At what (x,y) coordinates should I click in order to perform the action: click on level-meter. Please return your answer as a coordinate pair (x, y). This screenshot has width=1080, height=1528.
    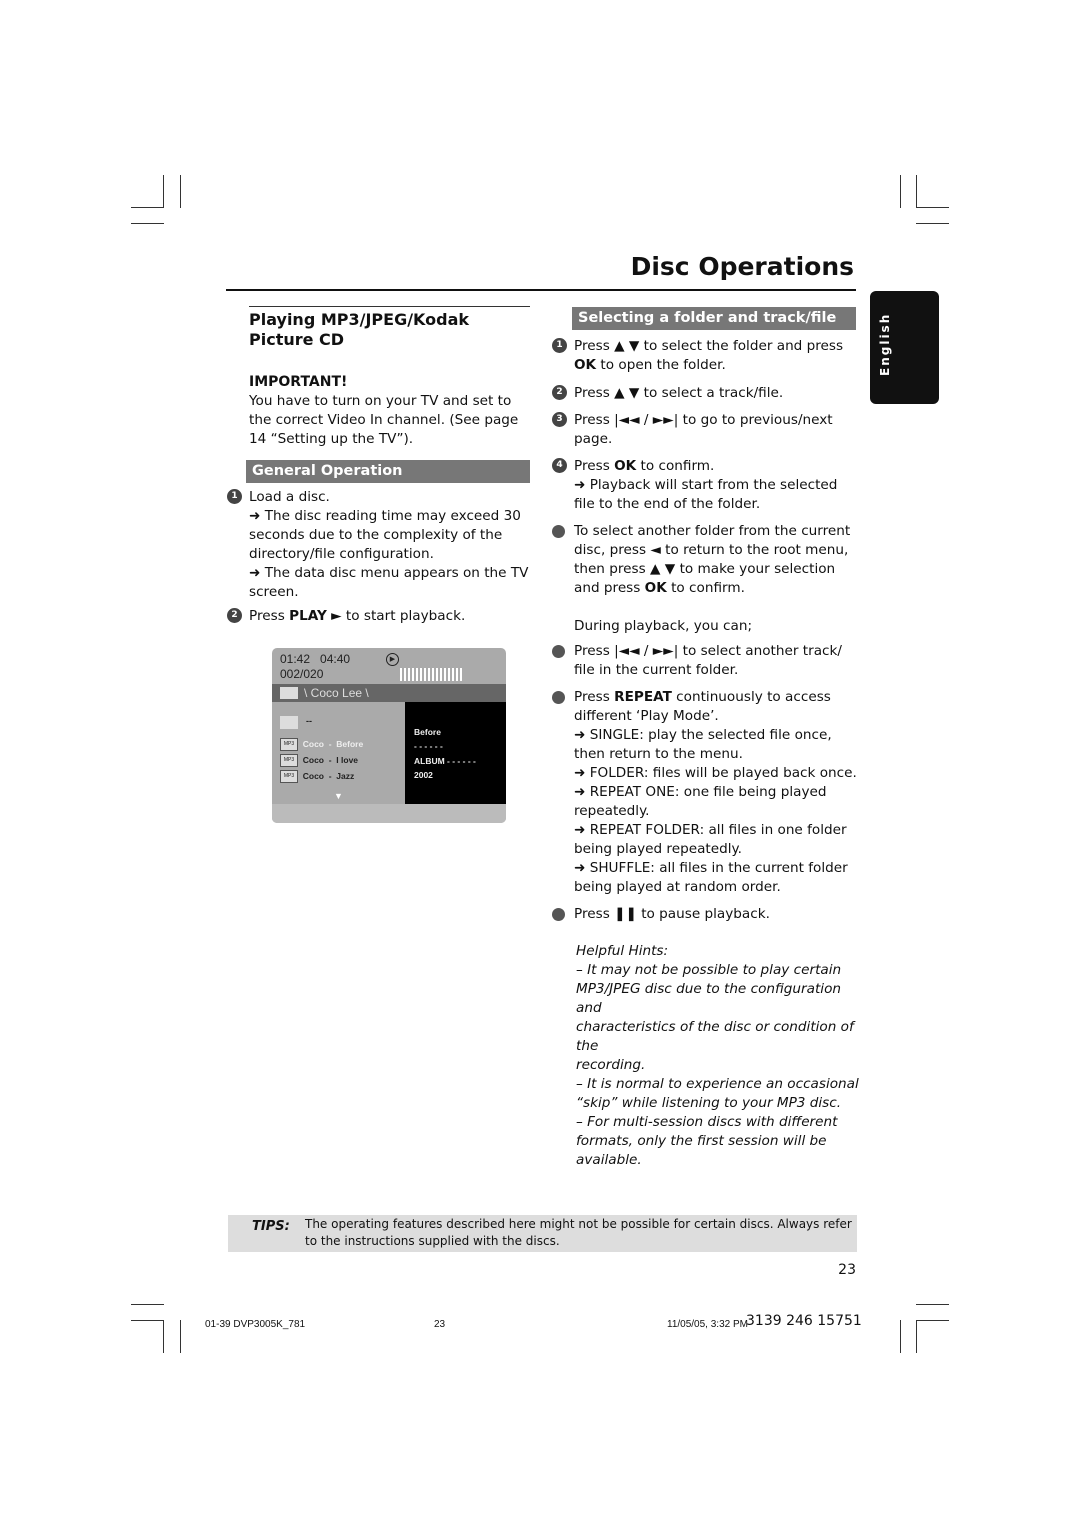
    Looking at the image, I should click on (431, 674).